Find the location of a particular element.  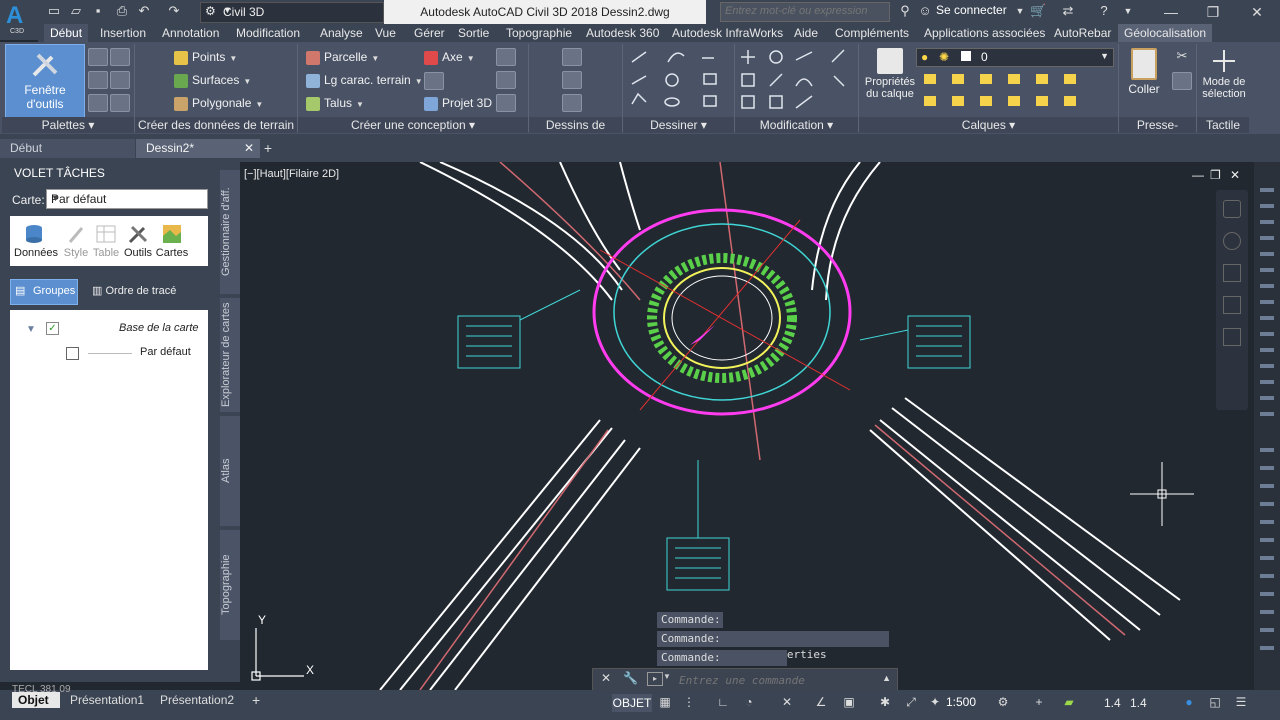

transparency-icon: ▣ is located at coordinates (849, 702).